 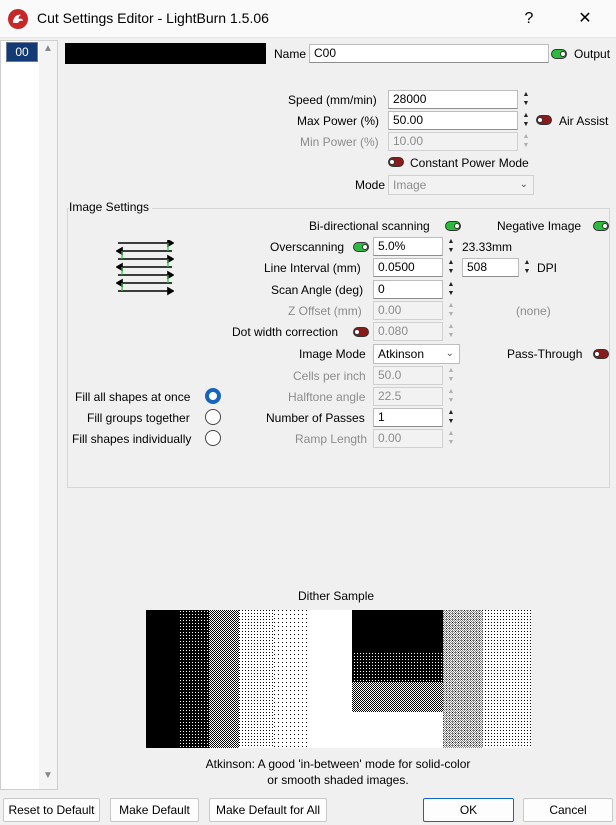 What do you see at coordinates (370, 185) in the screenshot?
I see `mode-label: Mode` at bounding box center [370, 185].